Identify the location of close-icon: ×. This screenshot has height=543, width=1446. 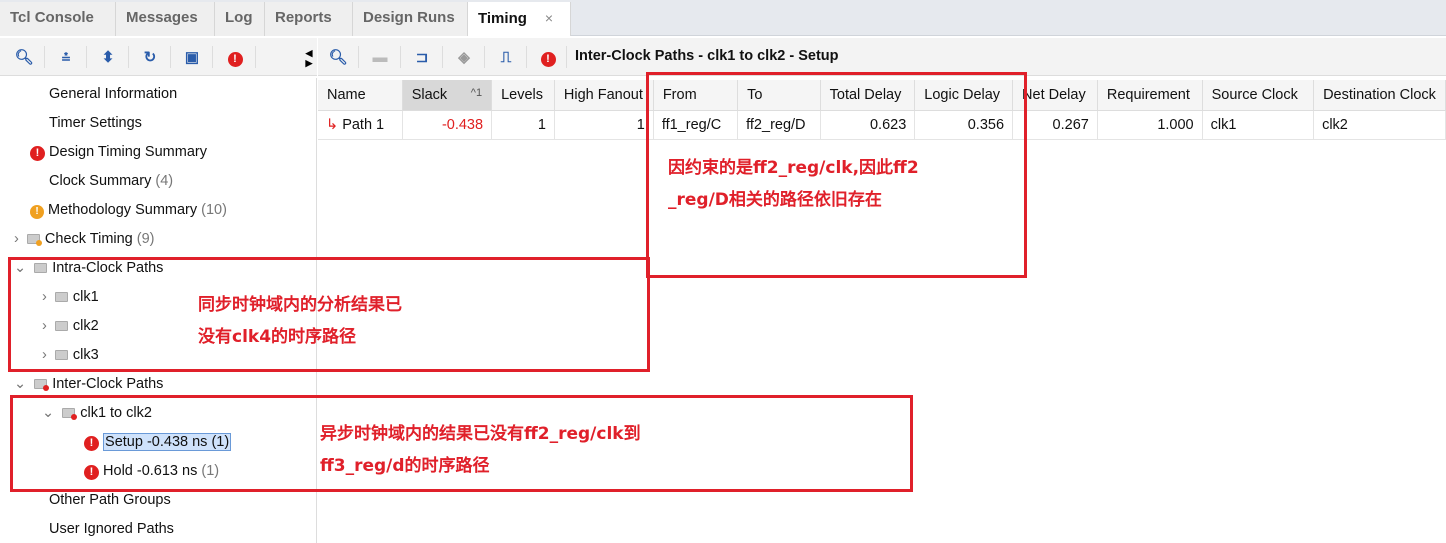
(549, 18).